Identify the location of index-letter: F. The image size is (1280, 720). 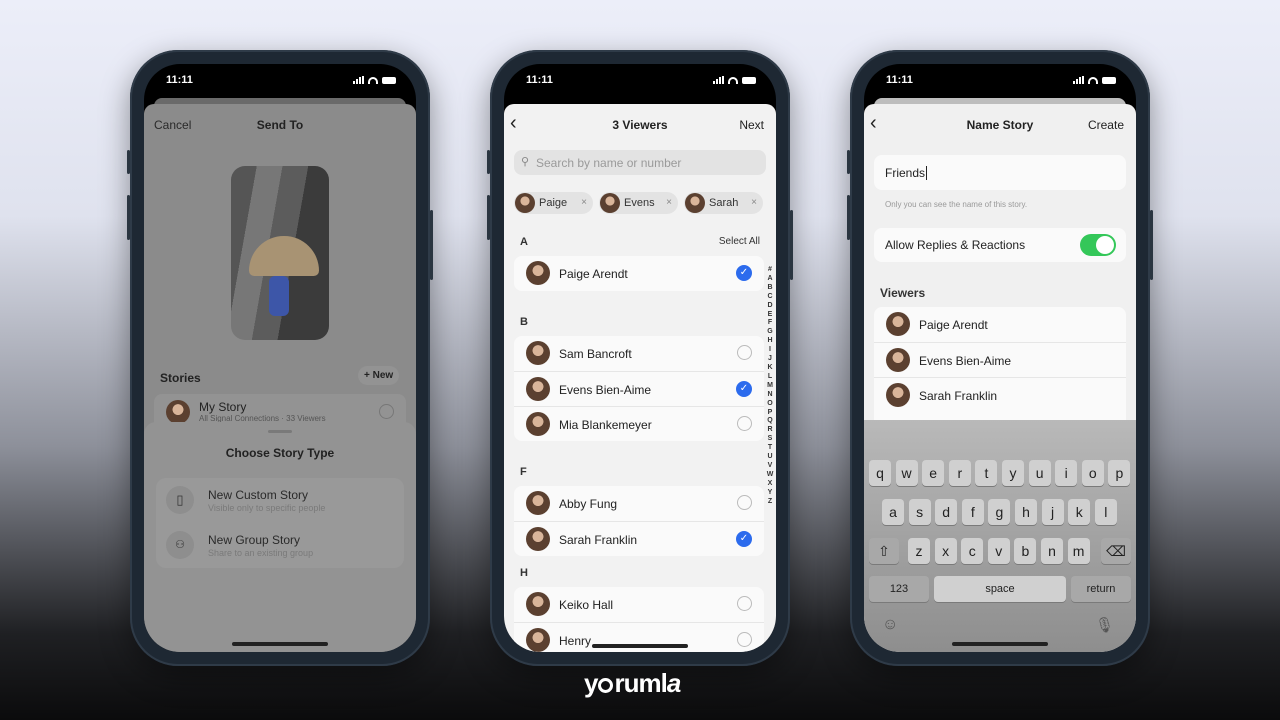
(770, 323).